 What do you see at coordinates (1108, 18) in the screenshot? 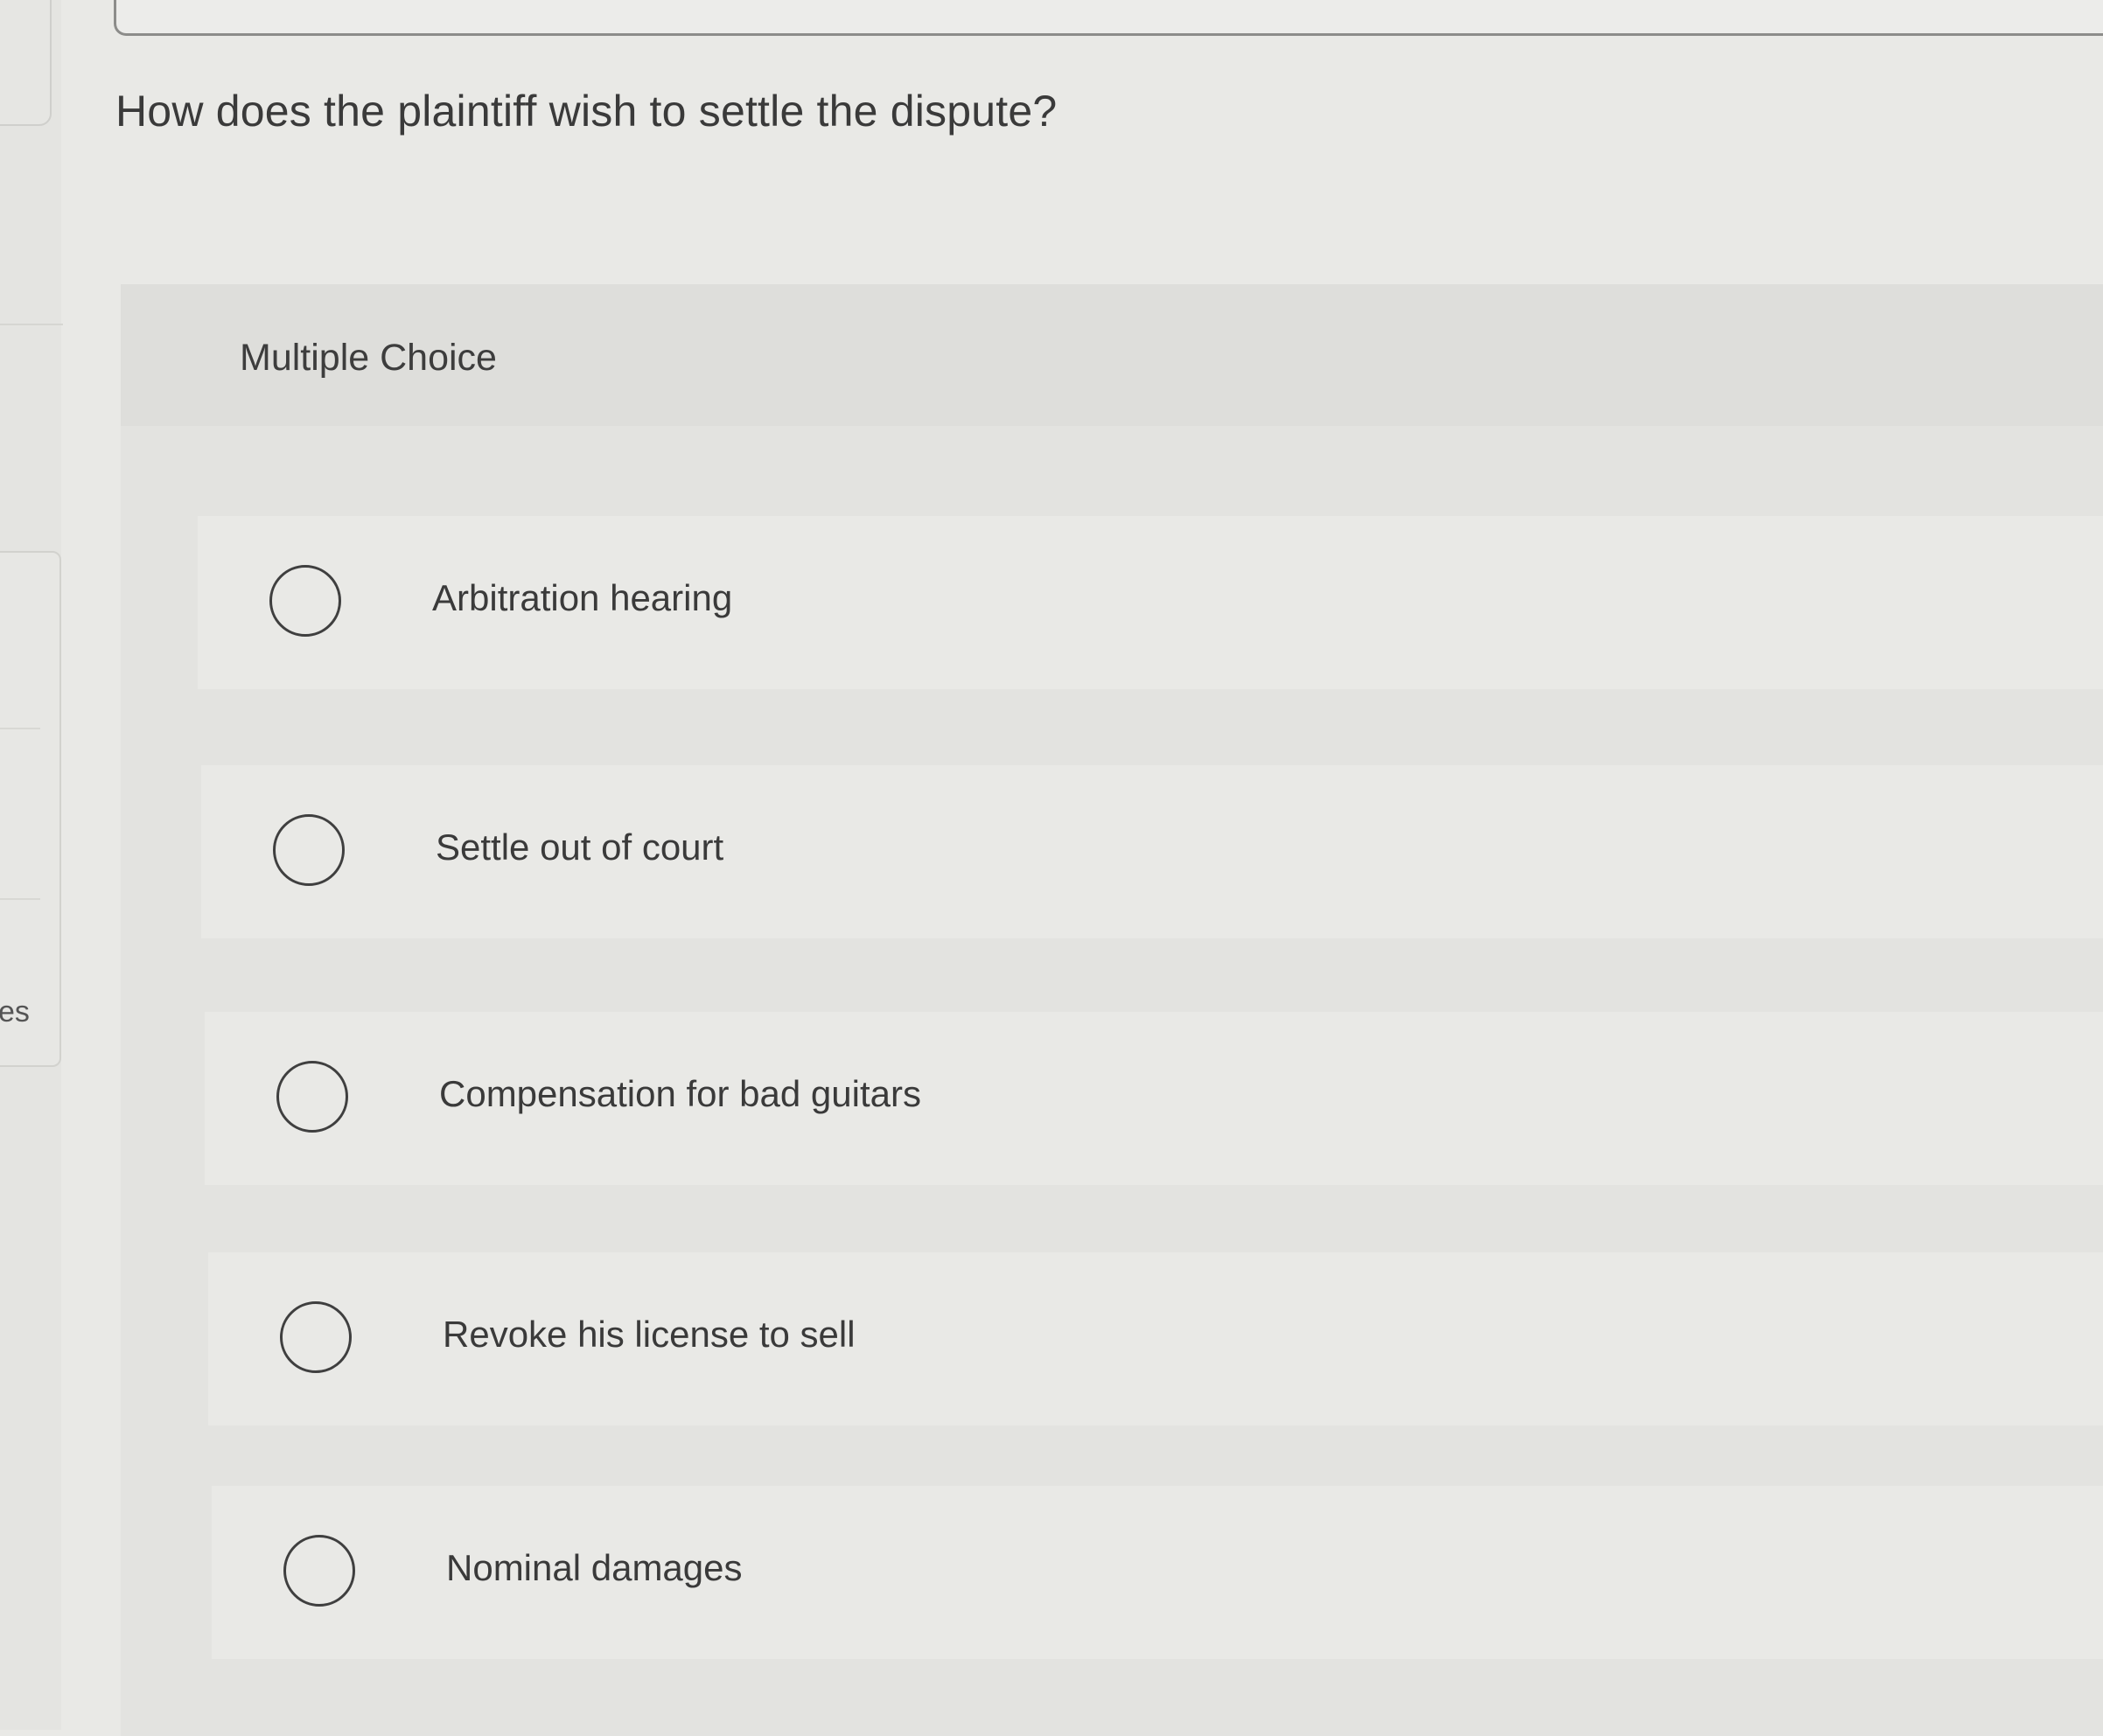
I see `previous-card` at bounding box center [1108, 18].